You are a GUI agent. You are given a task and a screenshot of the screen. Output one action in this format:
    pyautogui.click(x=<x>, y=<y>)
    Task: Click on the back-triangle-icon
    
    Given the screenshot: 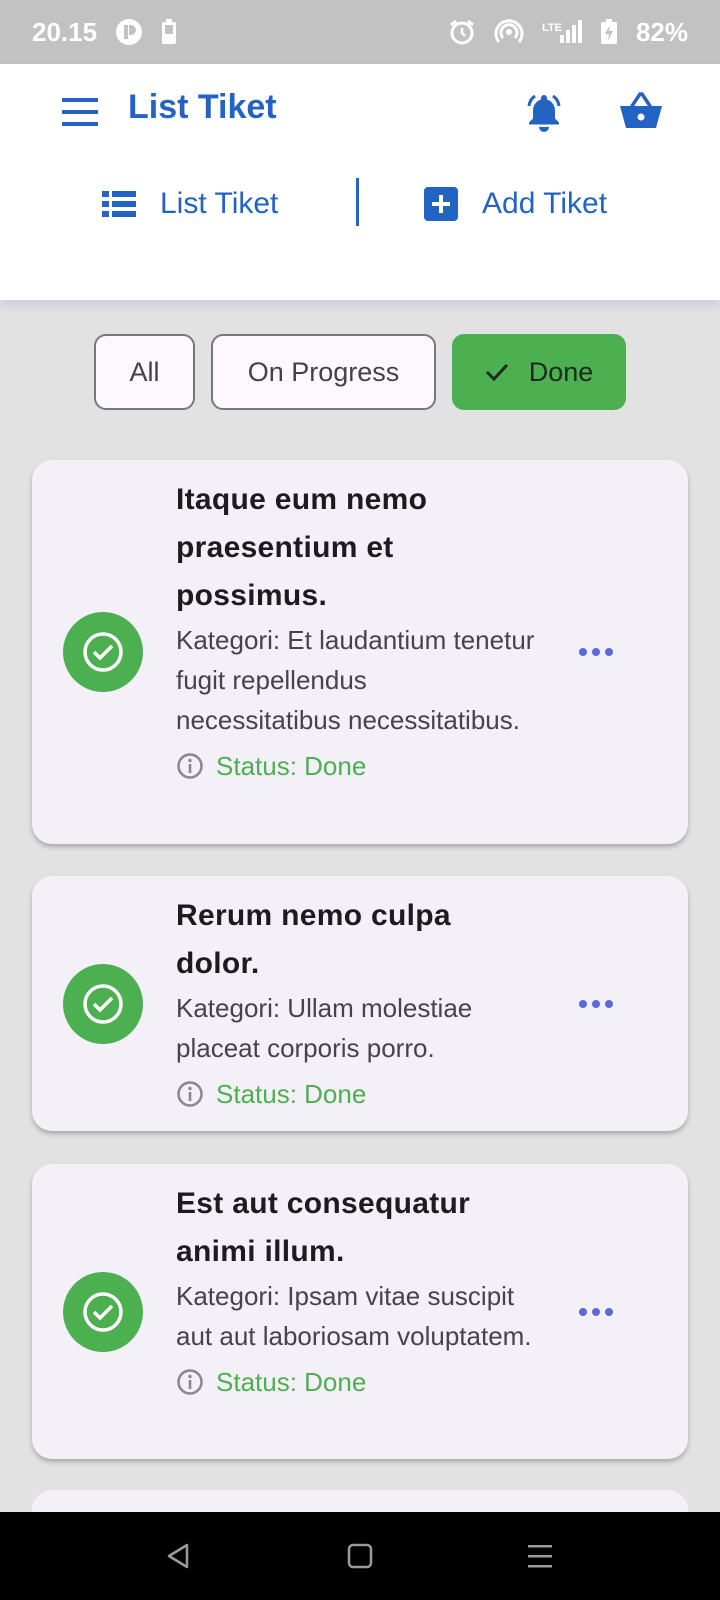 What is the action you would take?
    pyautogui.click(x=178, y=1556)
    